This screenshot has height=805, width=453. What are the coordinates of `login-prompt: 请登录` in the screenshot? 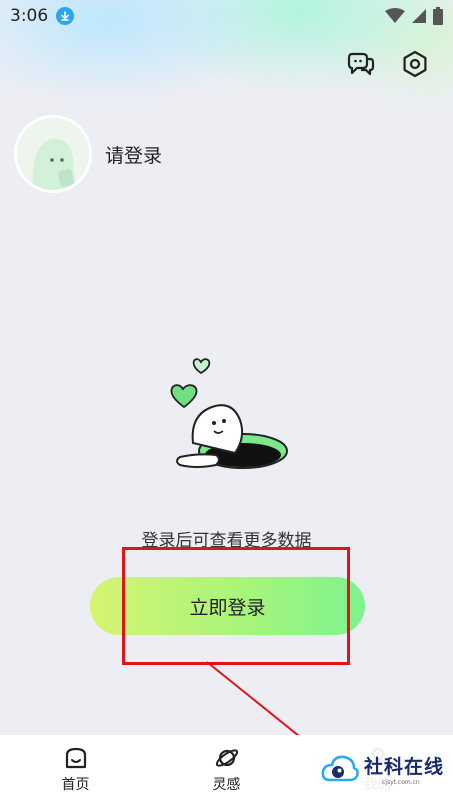 It's located at (133, 154).